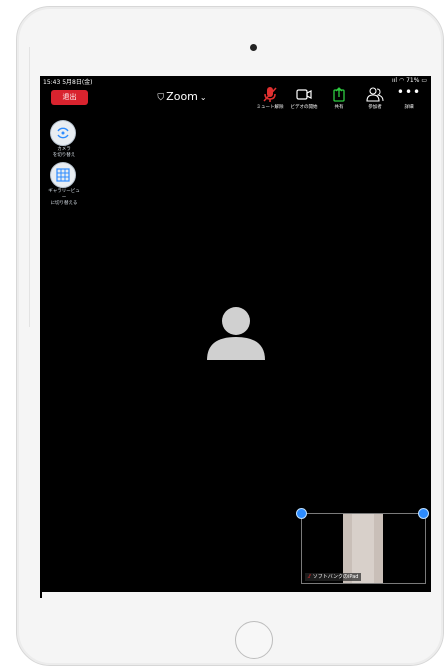 This screenshot has height=667, width=446. I want to click on self-view-name-tag: ♪̸ ソフトバンクのiPad, so click(333, 577).